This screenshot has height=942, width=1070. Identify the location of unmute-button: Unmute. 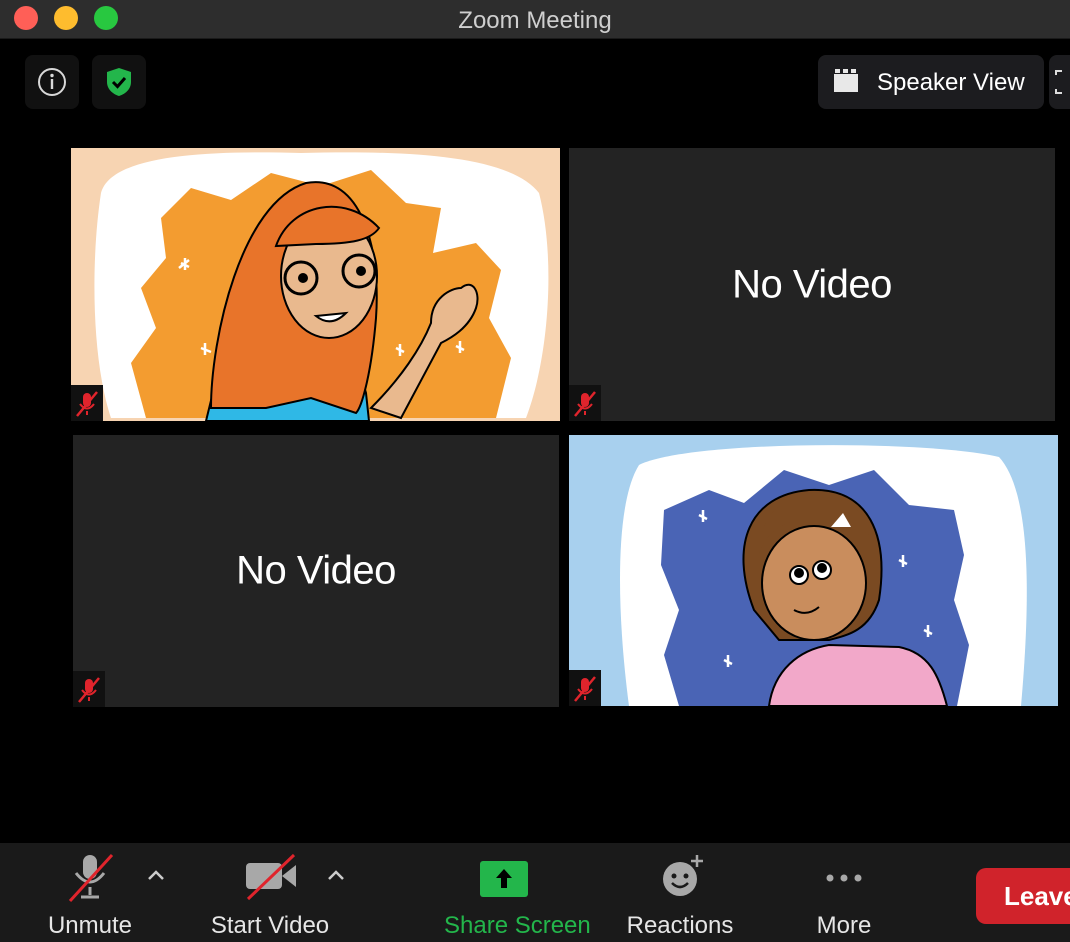
(90, 892).